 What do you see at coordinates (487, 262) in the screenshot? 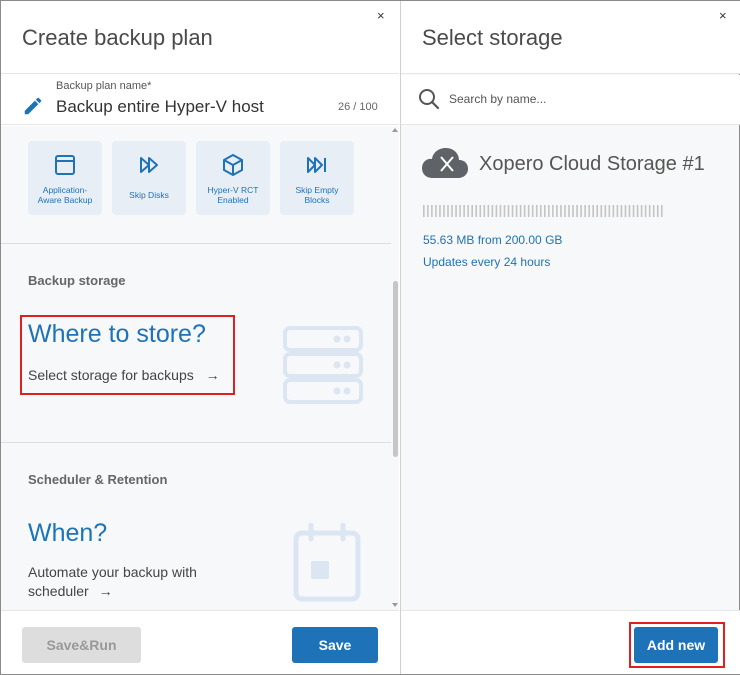
I see `storage-updates-text: Updates every 24 hours` at bounding box center [487, 262].